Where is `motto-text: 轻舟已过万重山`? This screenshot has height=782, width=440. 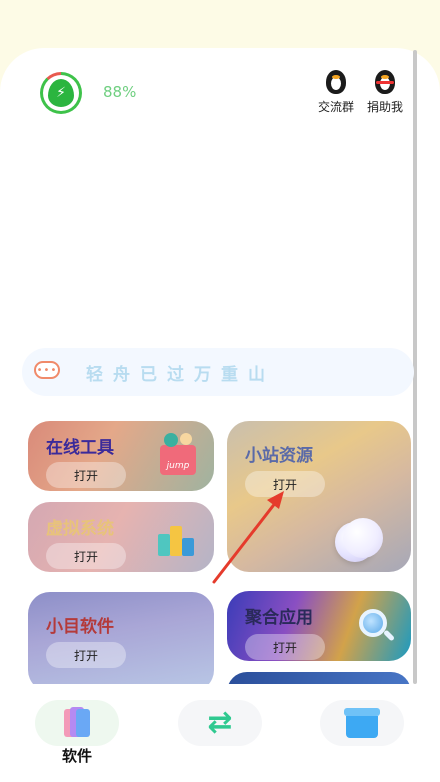 motto-text: 轻舟已过万重山 is located at coordinates (180, 374).